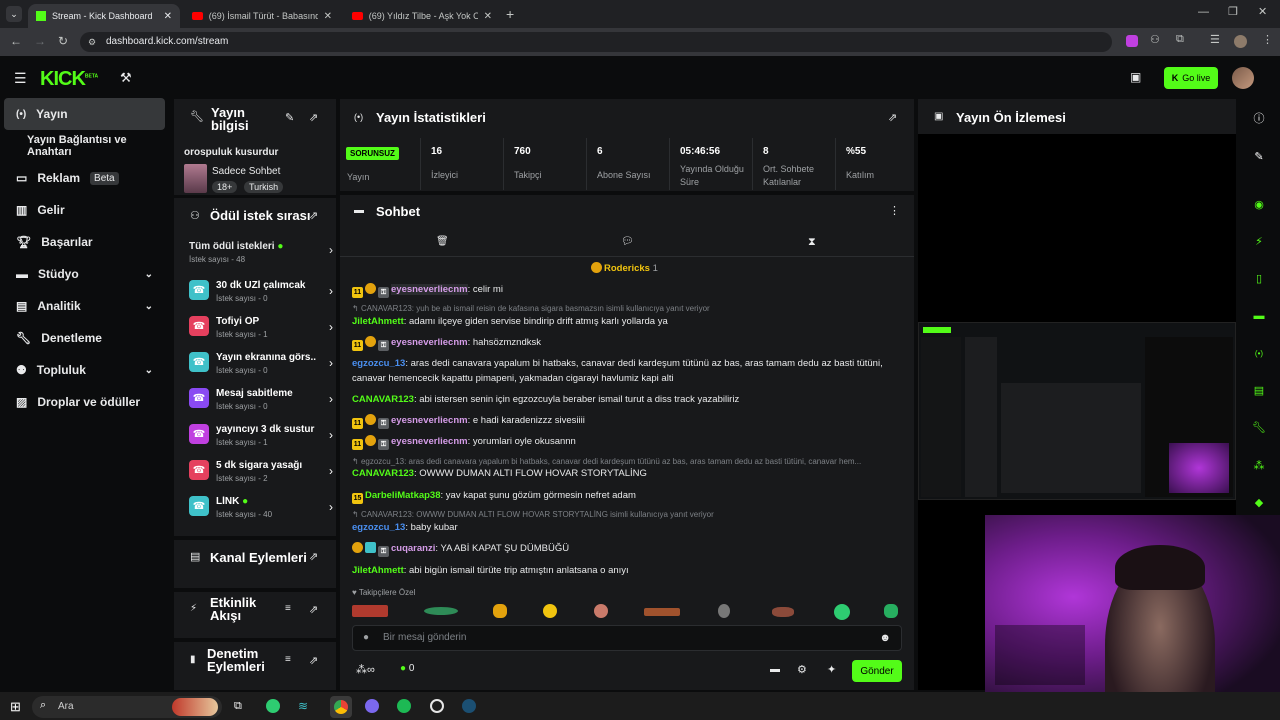  I want to click on app-icon: ≋, so click(303, 706).